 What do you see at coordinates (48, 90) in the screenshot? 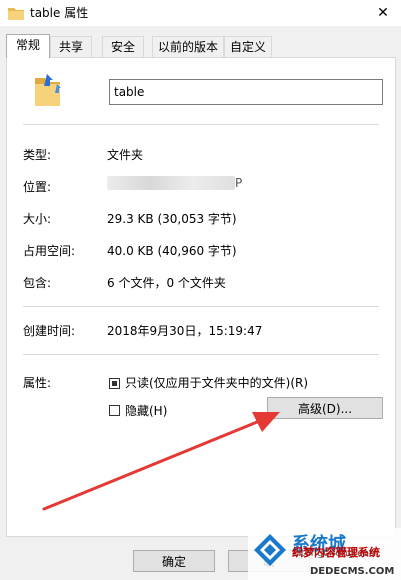
I see `shared-folder-icon` at bounding box center [48, 90].